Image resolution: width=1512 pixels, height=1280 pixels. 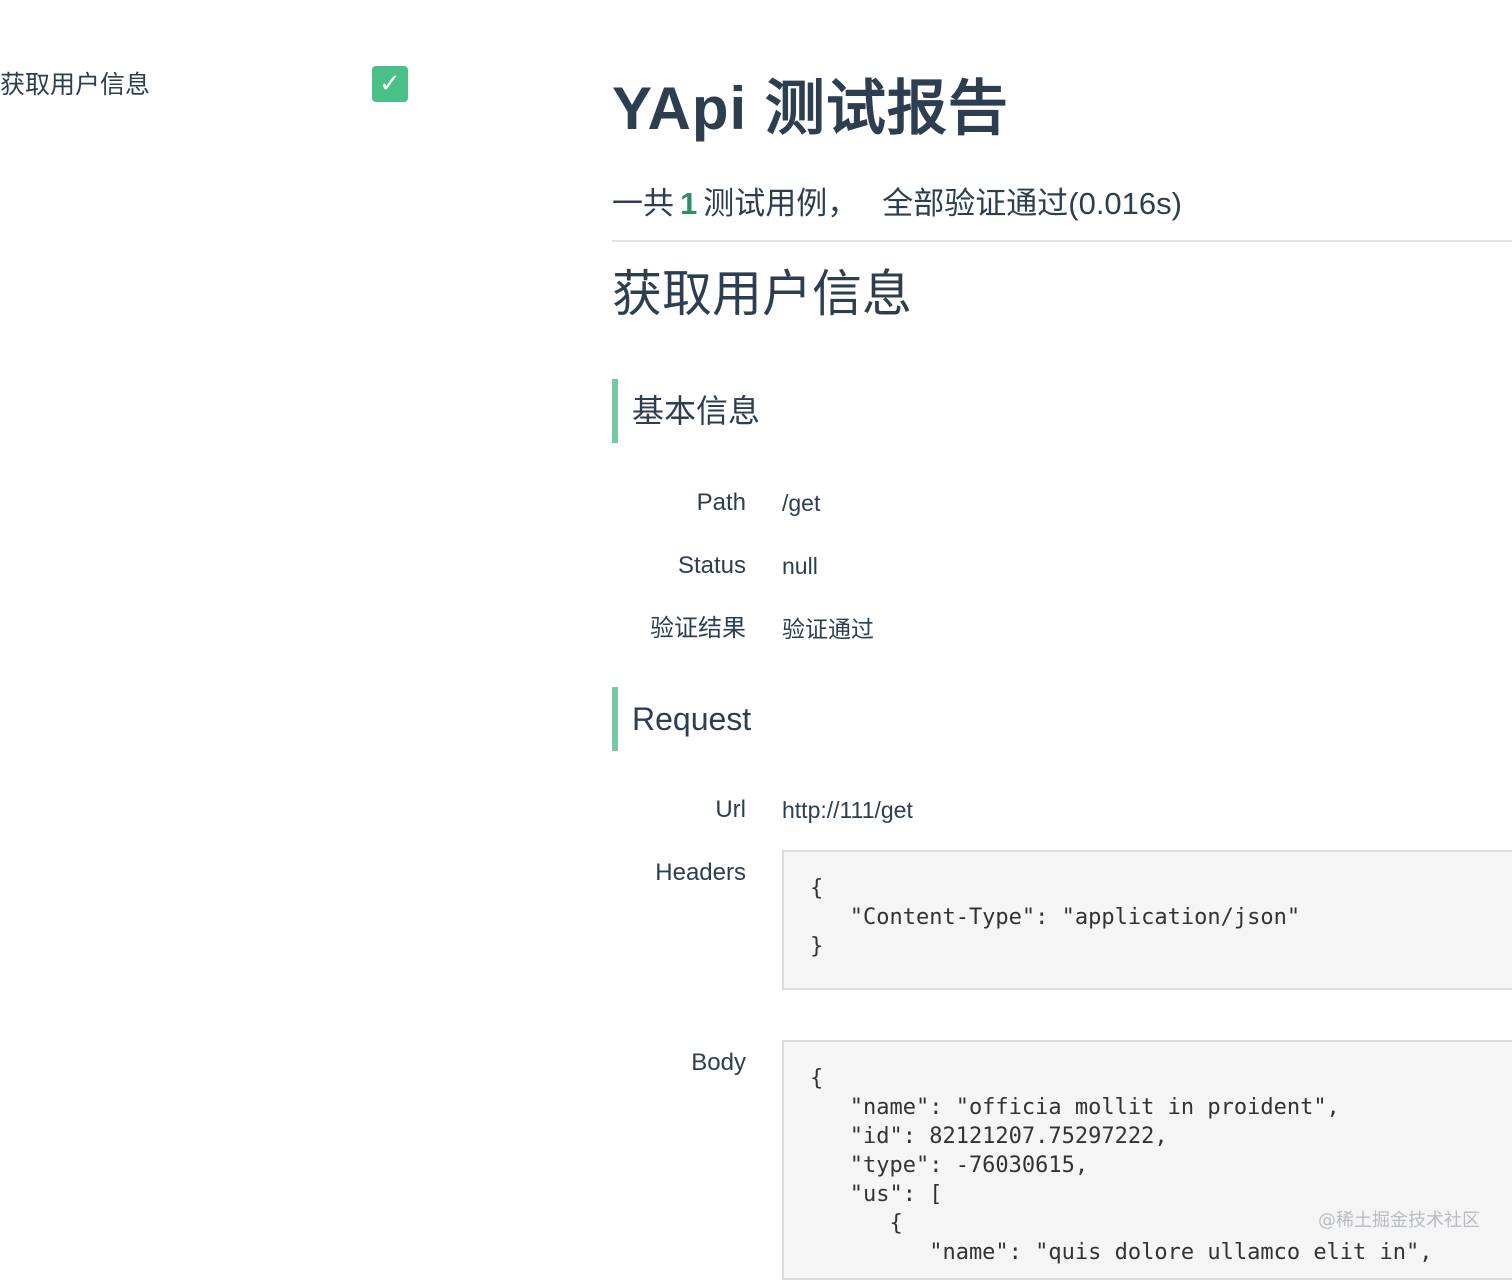 I want to click on section-heading-basic-info: 基本信息, so click(x=812, y=411).